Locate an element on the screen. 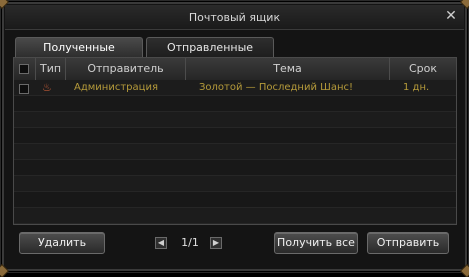 The width and height of the screenshot is (469, 277). row-subject: Золотой — Последний Шанс! is located at coordinates (276, 87).